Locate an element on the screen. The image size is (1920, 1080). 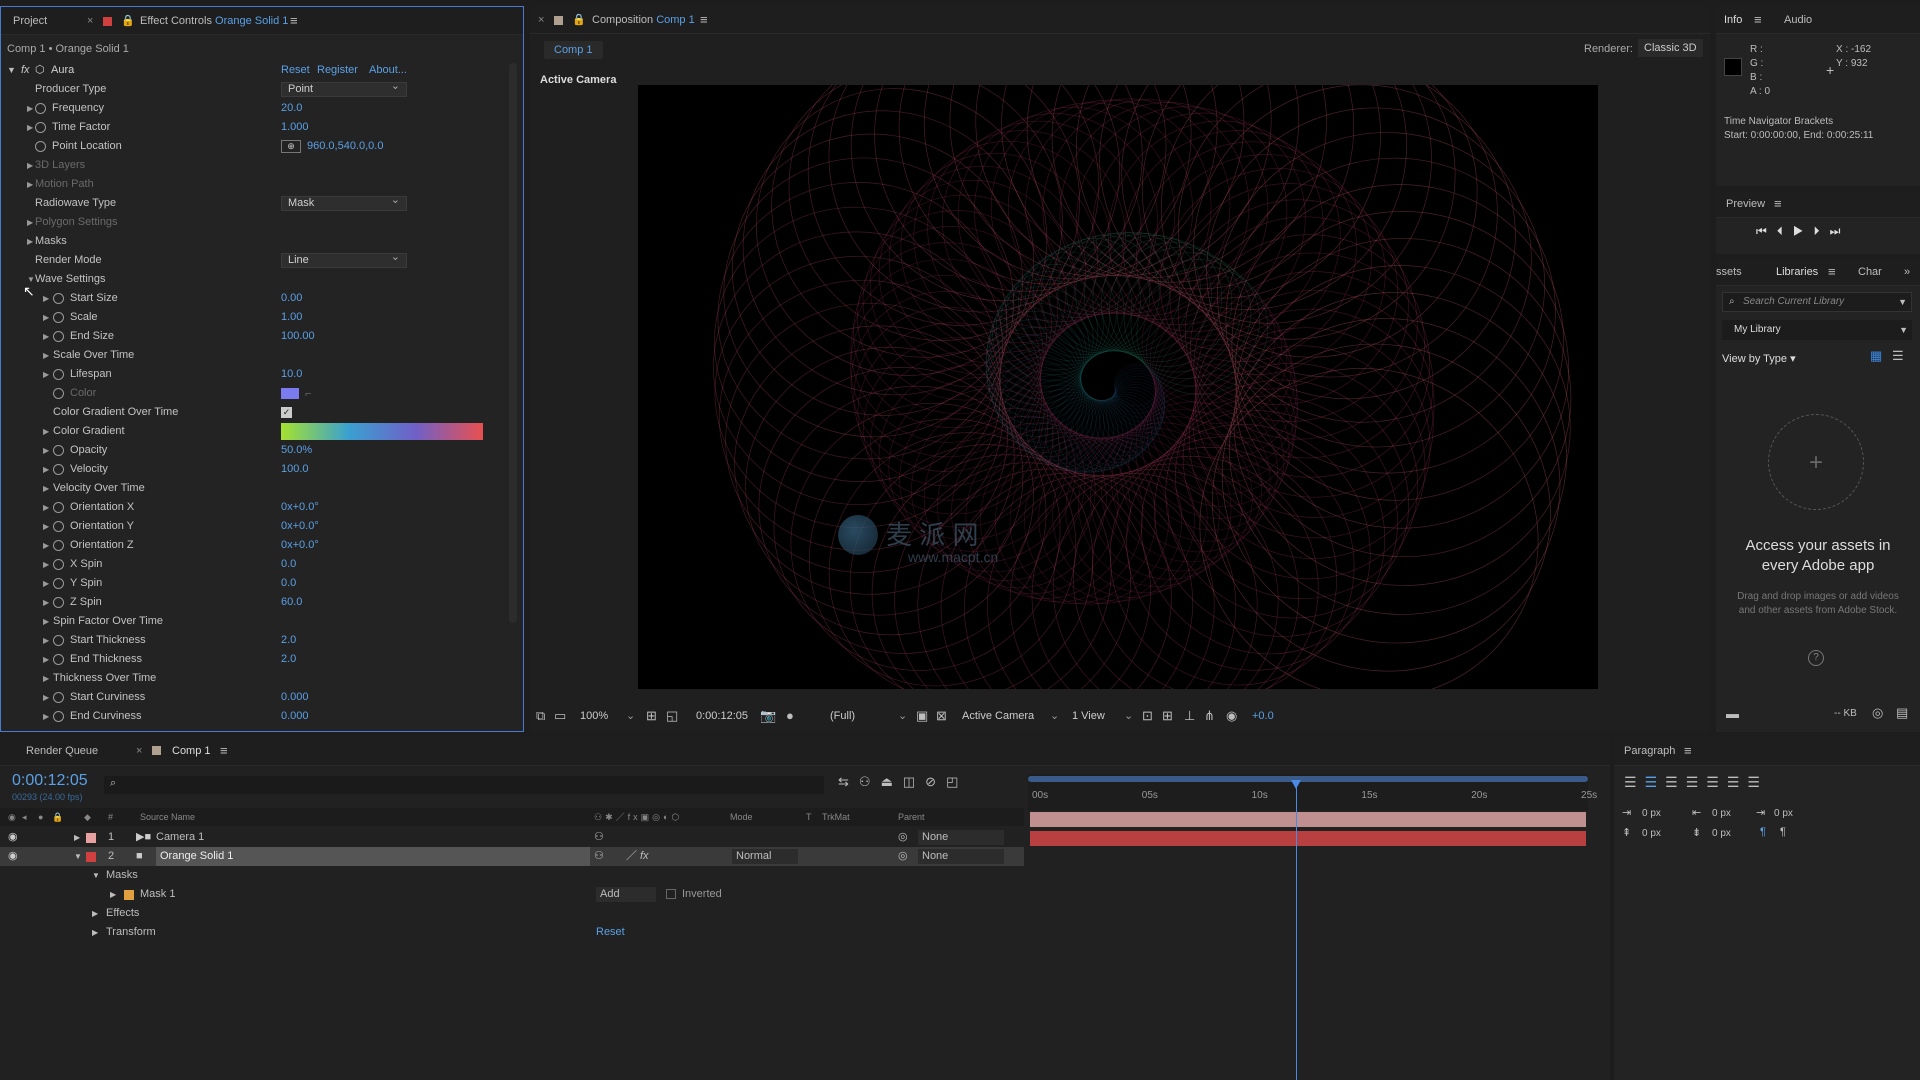
indent-first-value: 0 px is located at coordinates (1783, 813).